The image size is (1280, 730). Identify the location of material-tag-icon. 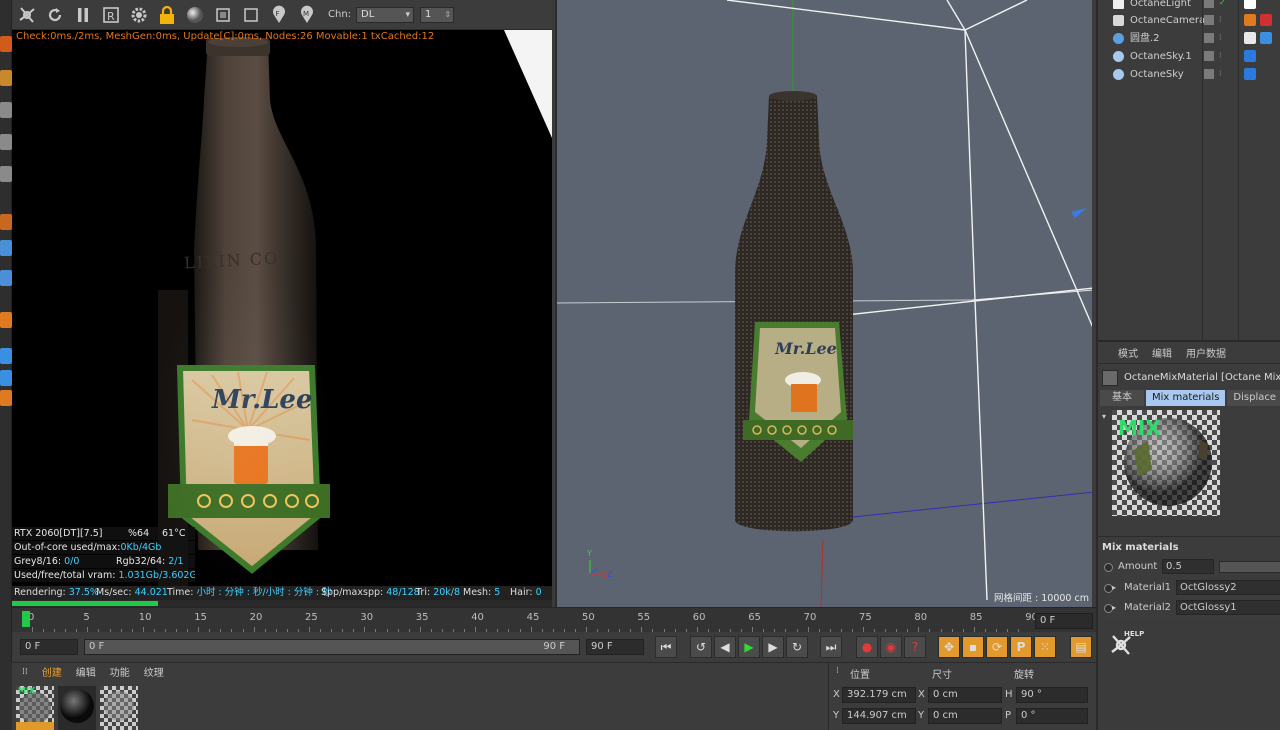
(1250, 38).